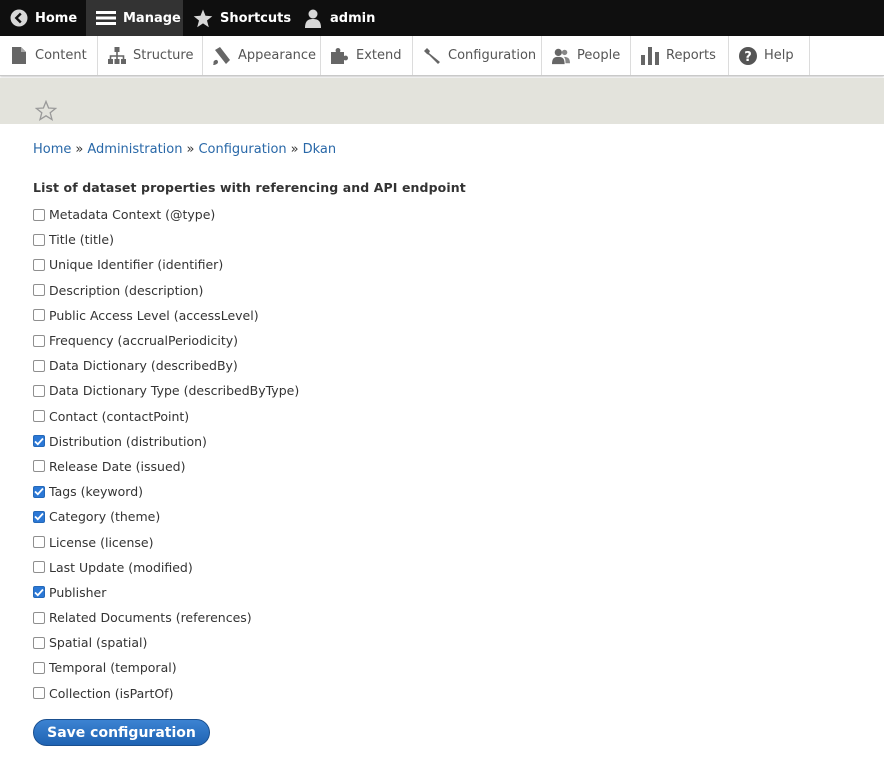 The width and height of the screenshot is (884, 782). What do you see at coordinates (121, 732) in the screenshot?
I see `save-configuration-button: Save configuration` at bounding box center [121, 732].